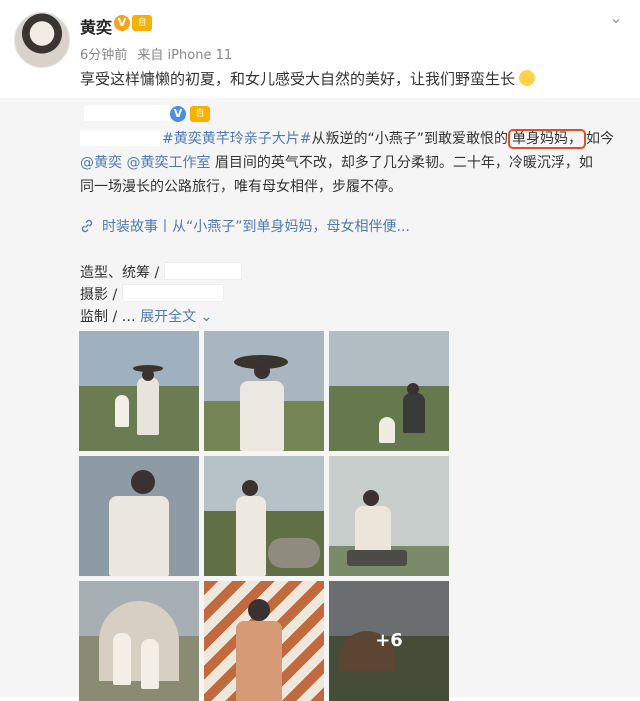 The image size is (640, 701). What do you see at coordinates (168, 163) in the screenshot?
I see `mention-link-2: @黄奕工作室` at bounding box center [168, 163].